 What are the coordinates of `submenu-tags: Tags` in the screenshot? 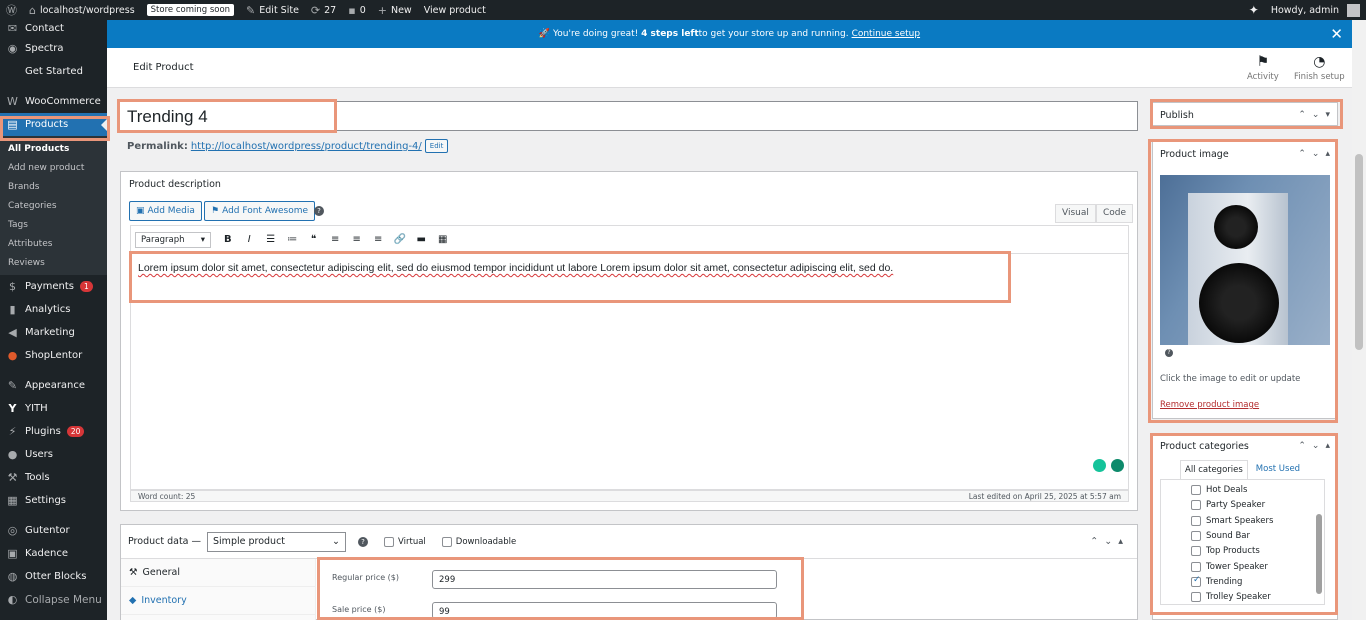 It's located at (53, 224).